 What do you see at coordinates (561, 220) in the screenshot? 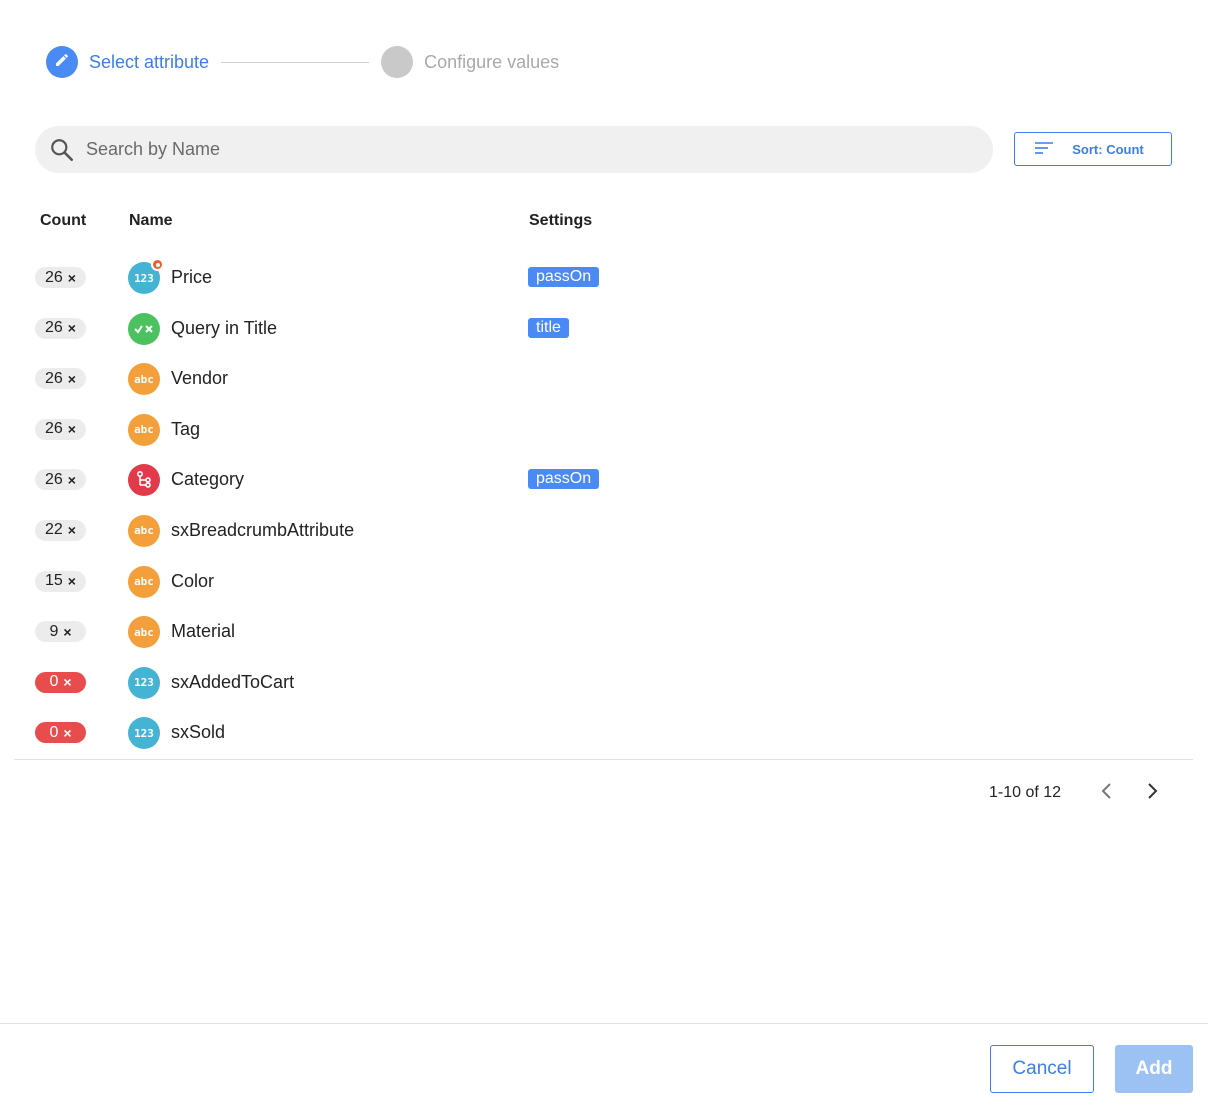
I see `column-header-settings: Settings` at bounding box center [561, 220].